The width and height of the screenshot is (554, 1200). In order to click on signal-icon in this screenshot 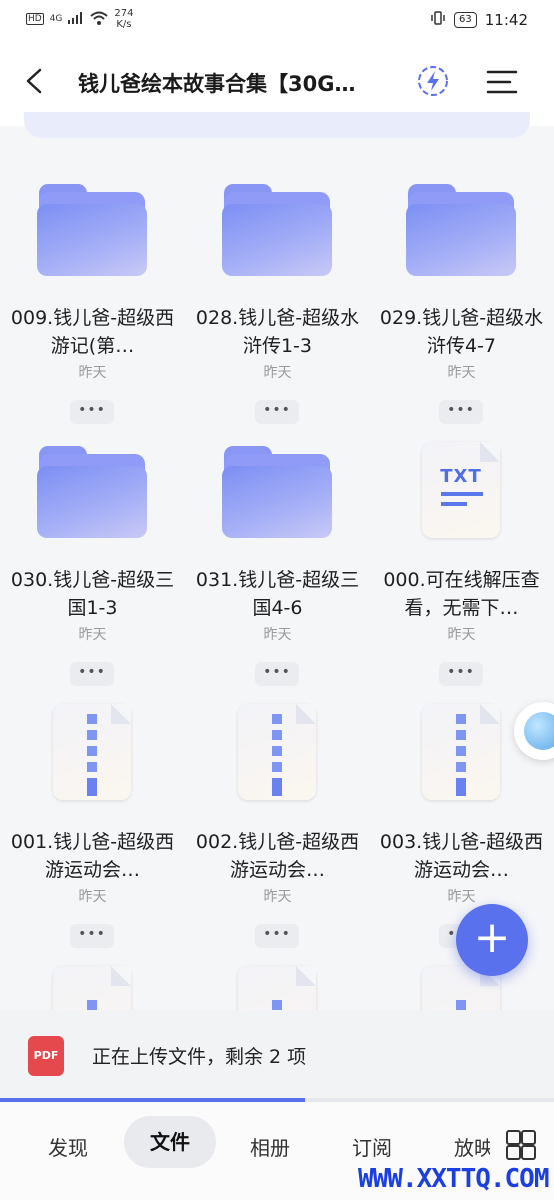, I will do `click(76, 19)`.